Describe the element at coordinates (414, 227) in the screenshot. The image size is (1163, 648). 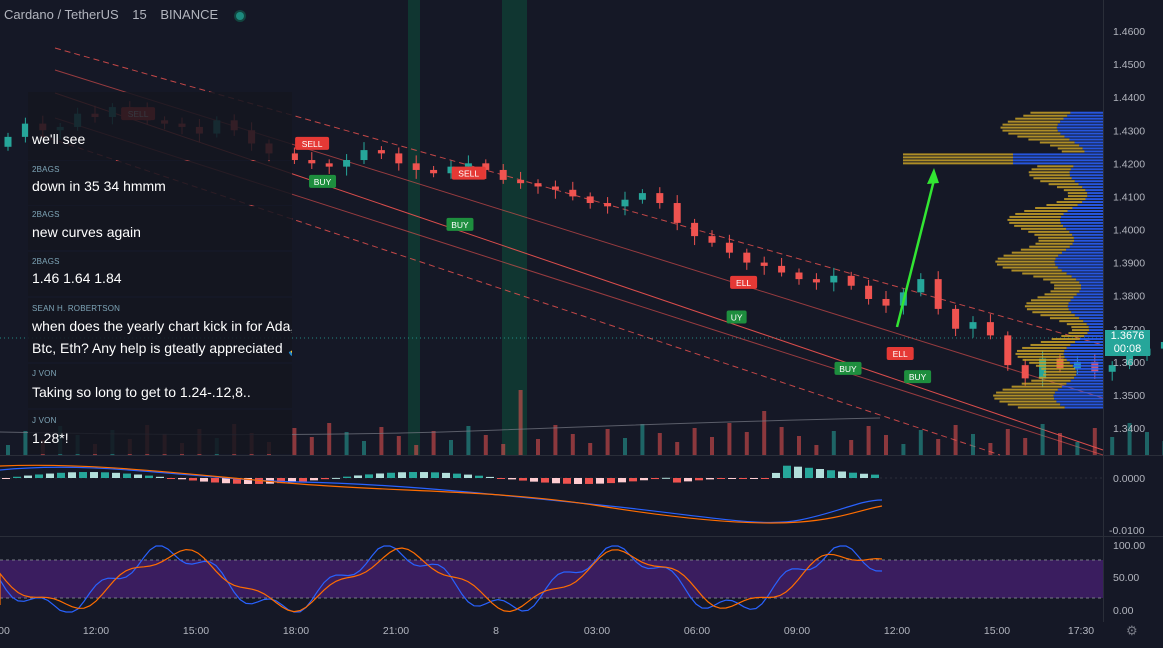
I see `highlight-zone` at that location.